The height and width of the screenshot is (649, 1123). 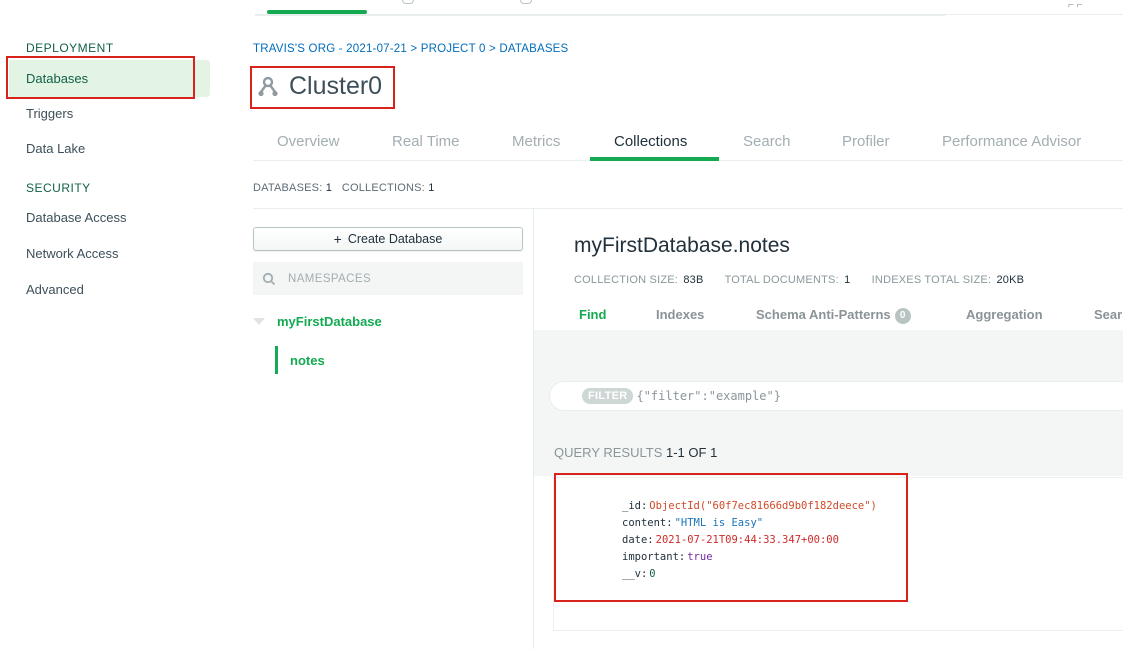 What do you see at coordinates (329, 321) in the screenshot?
I see `database-name: myFirstDatabase` at bounding box center [329, 321].